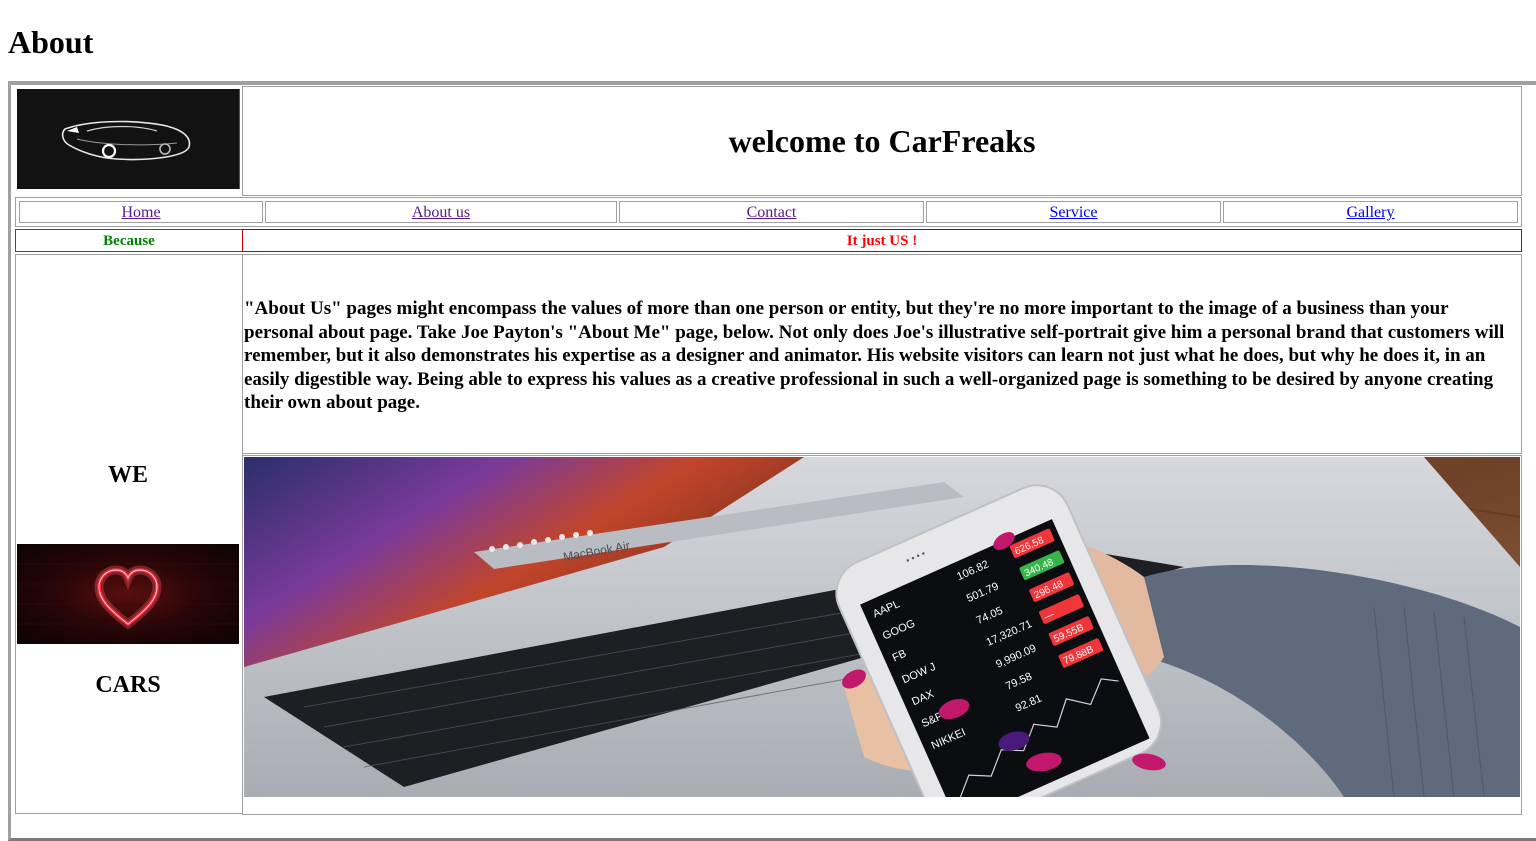 Image resolution: width=1536 pixels, height=841 pixels. Describe the element at coordinates (882, 240) in the screenshot. I see `tagline-right: It just US !` at that location.